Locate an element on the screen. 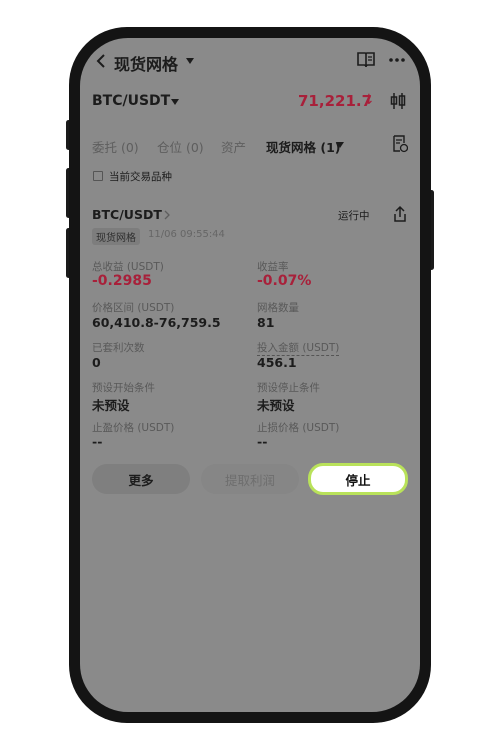  price-range-value: 60,410.8-76,759.5 is located at coordinates (156, 322).